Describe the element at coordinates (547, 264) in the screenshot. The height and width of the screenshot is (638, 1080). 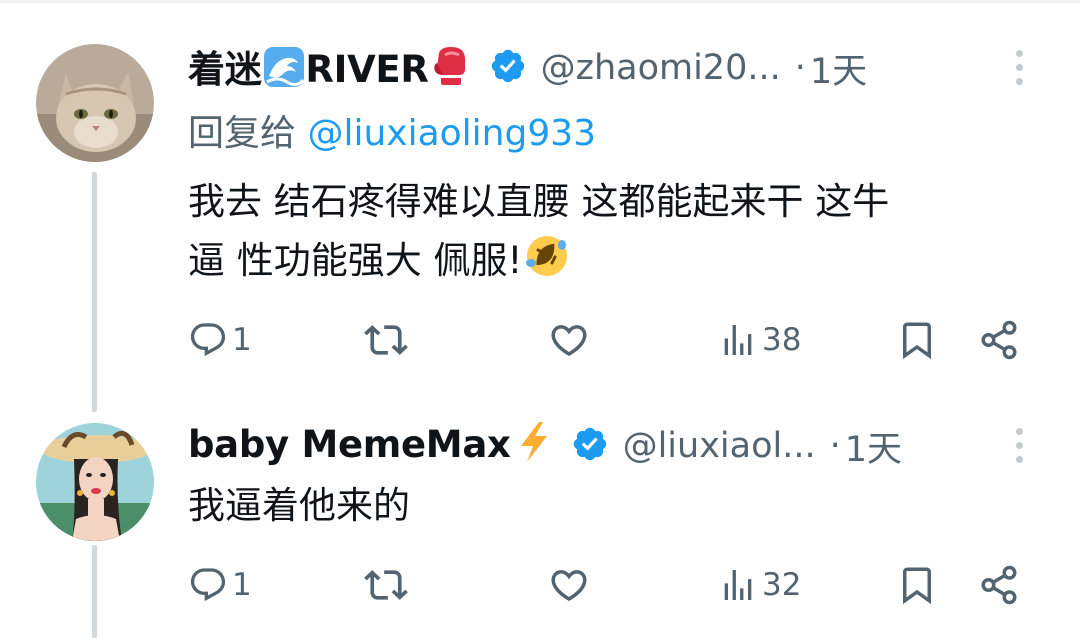
I see `rolling-on-floor-laughing-emoji` at that location.